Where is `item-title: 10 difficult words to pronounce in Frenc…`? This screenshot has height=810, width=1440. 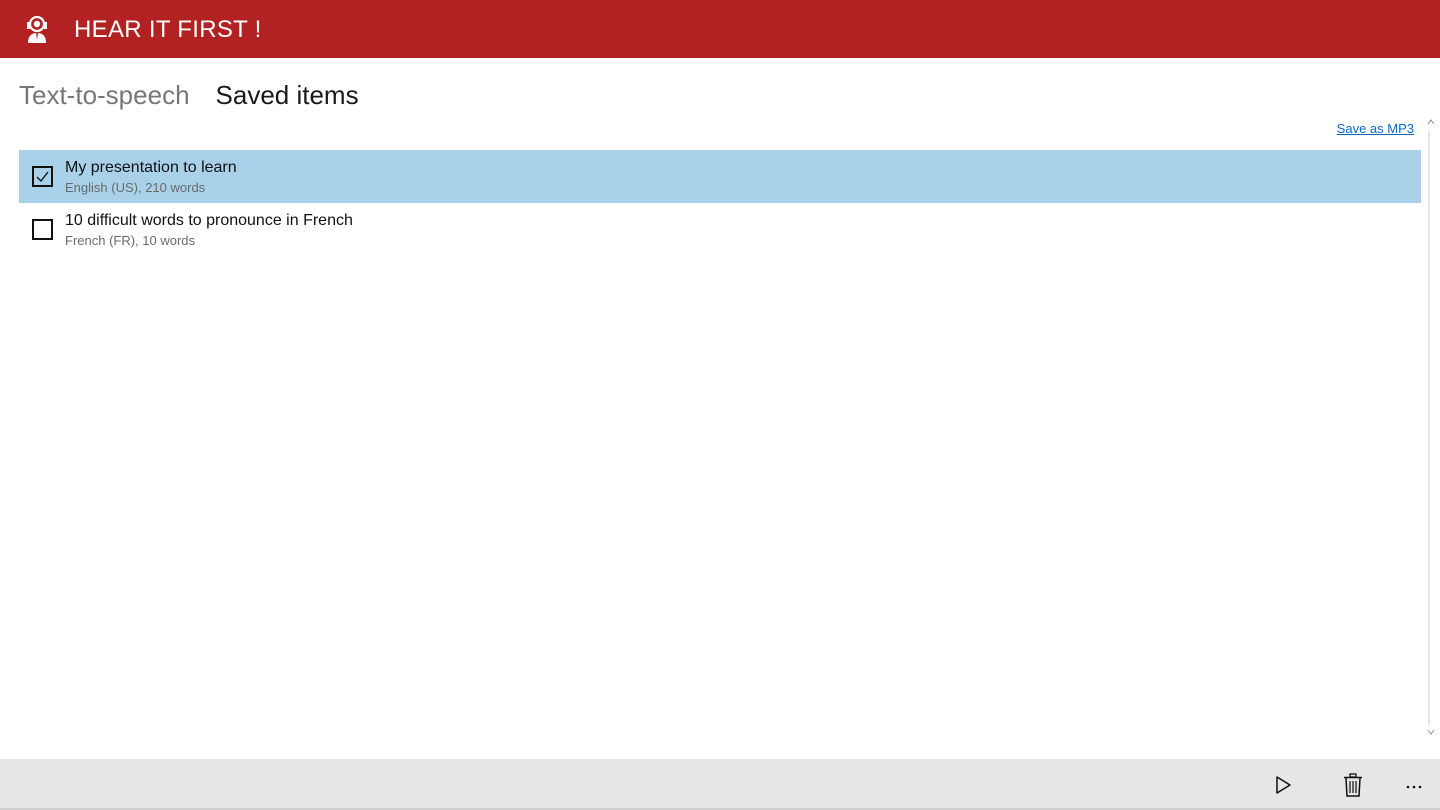
item-title: 10 difficult words to pronounce in Frenc… is located at coordinates (209, 220).